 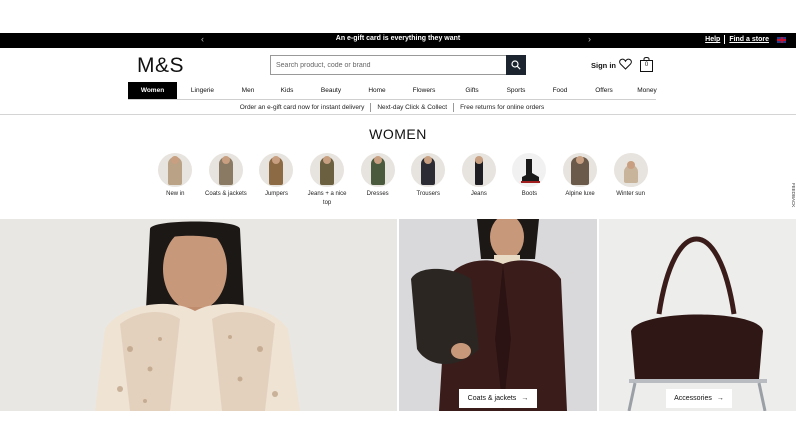 What do you see at coordinates (647, 90) in the screenshot?
I see `nav-item-money: Money` at bounding box center [647, 90].